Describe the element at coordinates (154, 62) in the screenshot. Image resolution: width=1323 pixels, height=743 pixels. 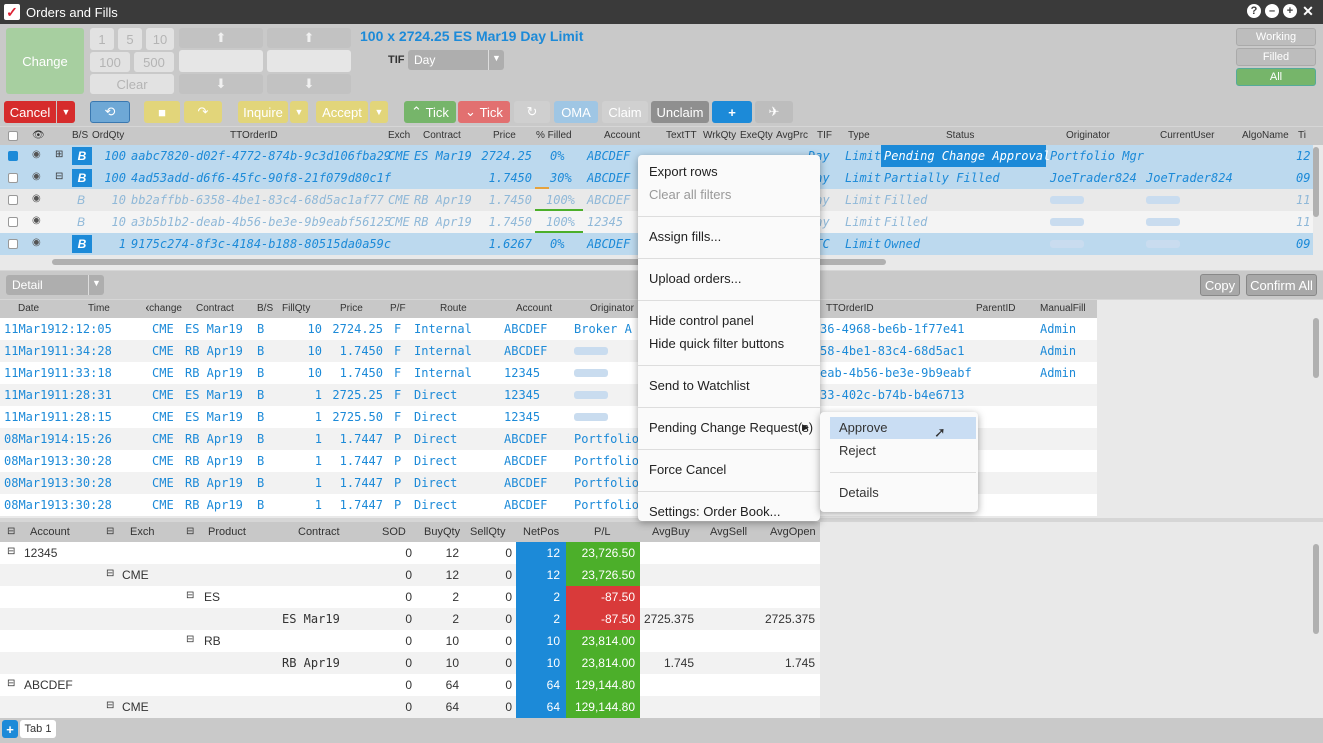
I see `qty-500-button: 500` at that location.